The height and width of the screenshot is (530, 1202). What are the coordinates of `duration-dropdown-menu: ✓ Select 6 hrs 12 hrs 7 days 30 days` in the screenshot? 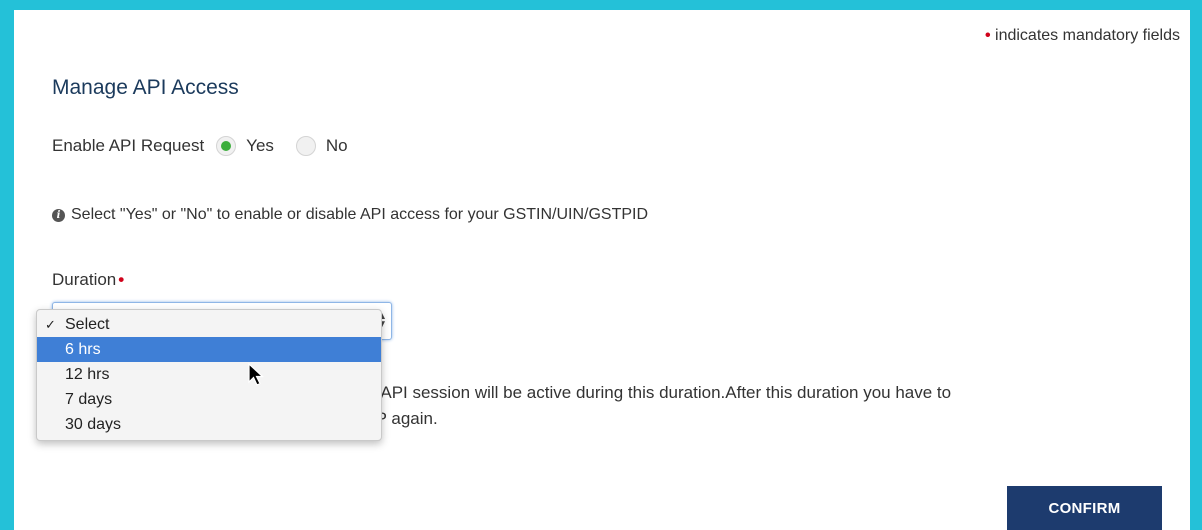 It's located at (209, 375).